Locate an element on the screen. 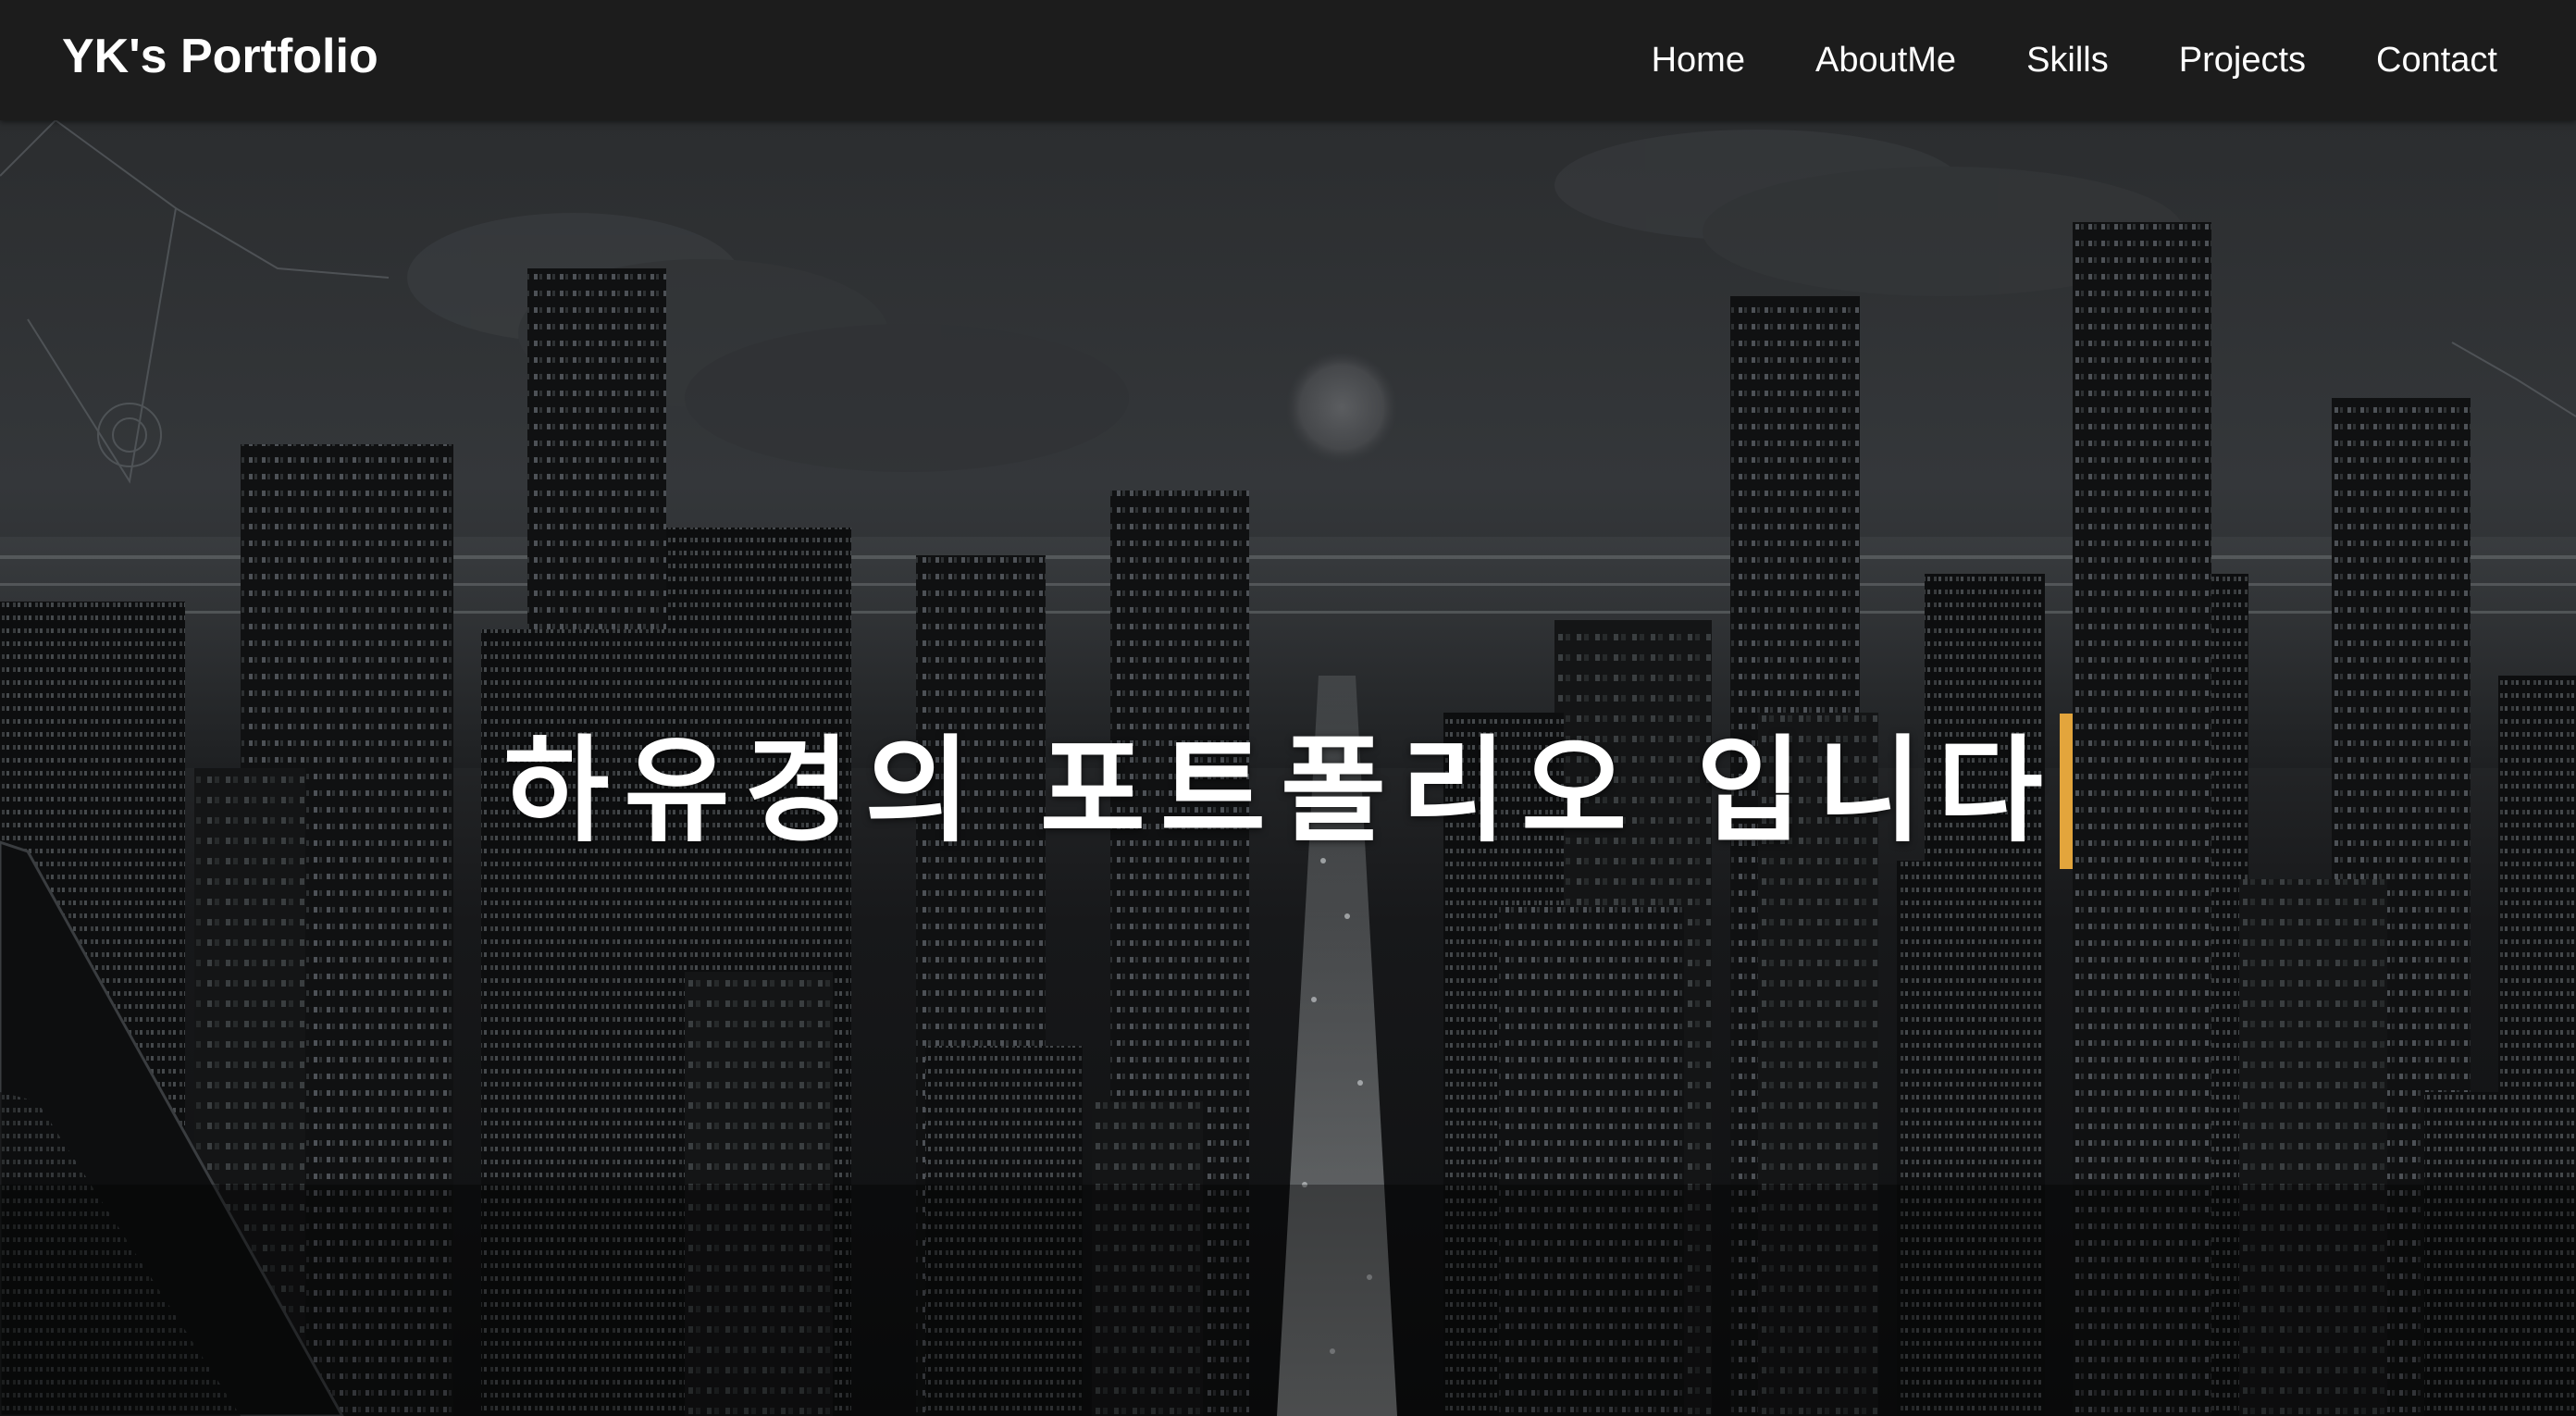  typing-cursor is located at coordinates (2066, 791).